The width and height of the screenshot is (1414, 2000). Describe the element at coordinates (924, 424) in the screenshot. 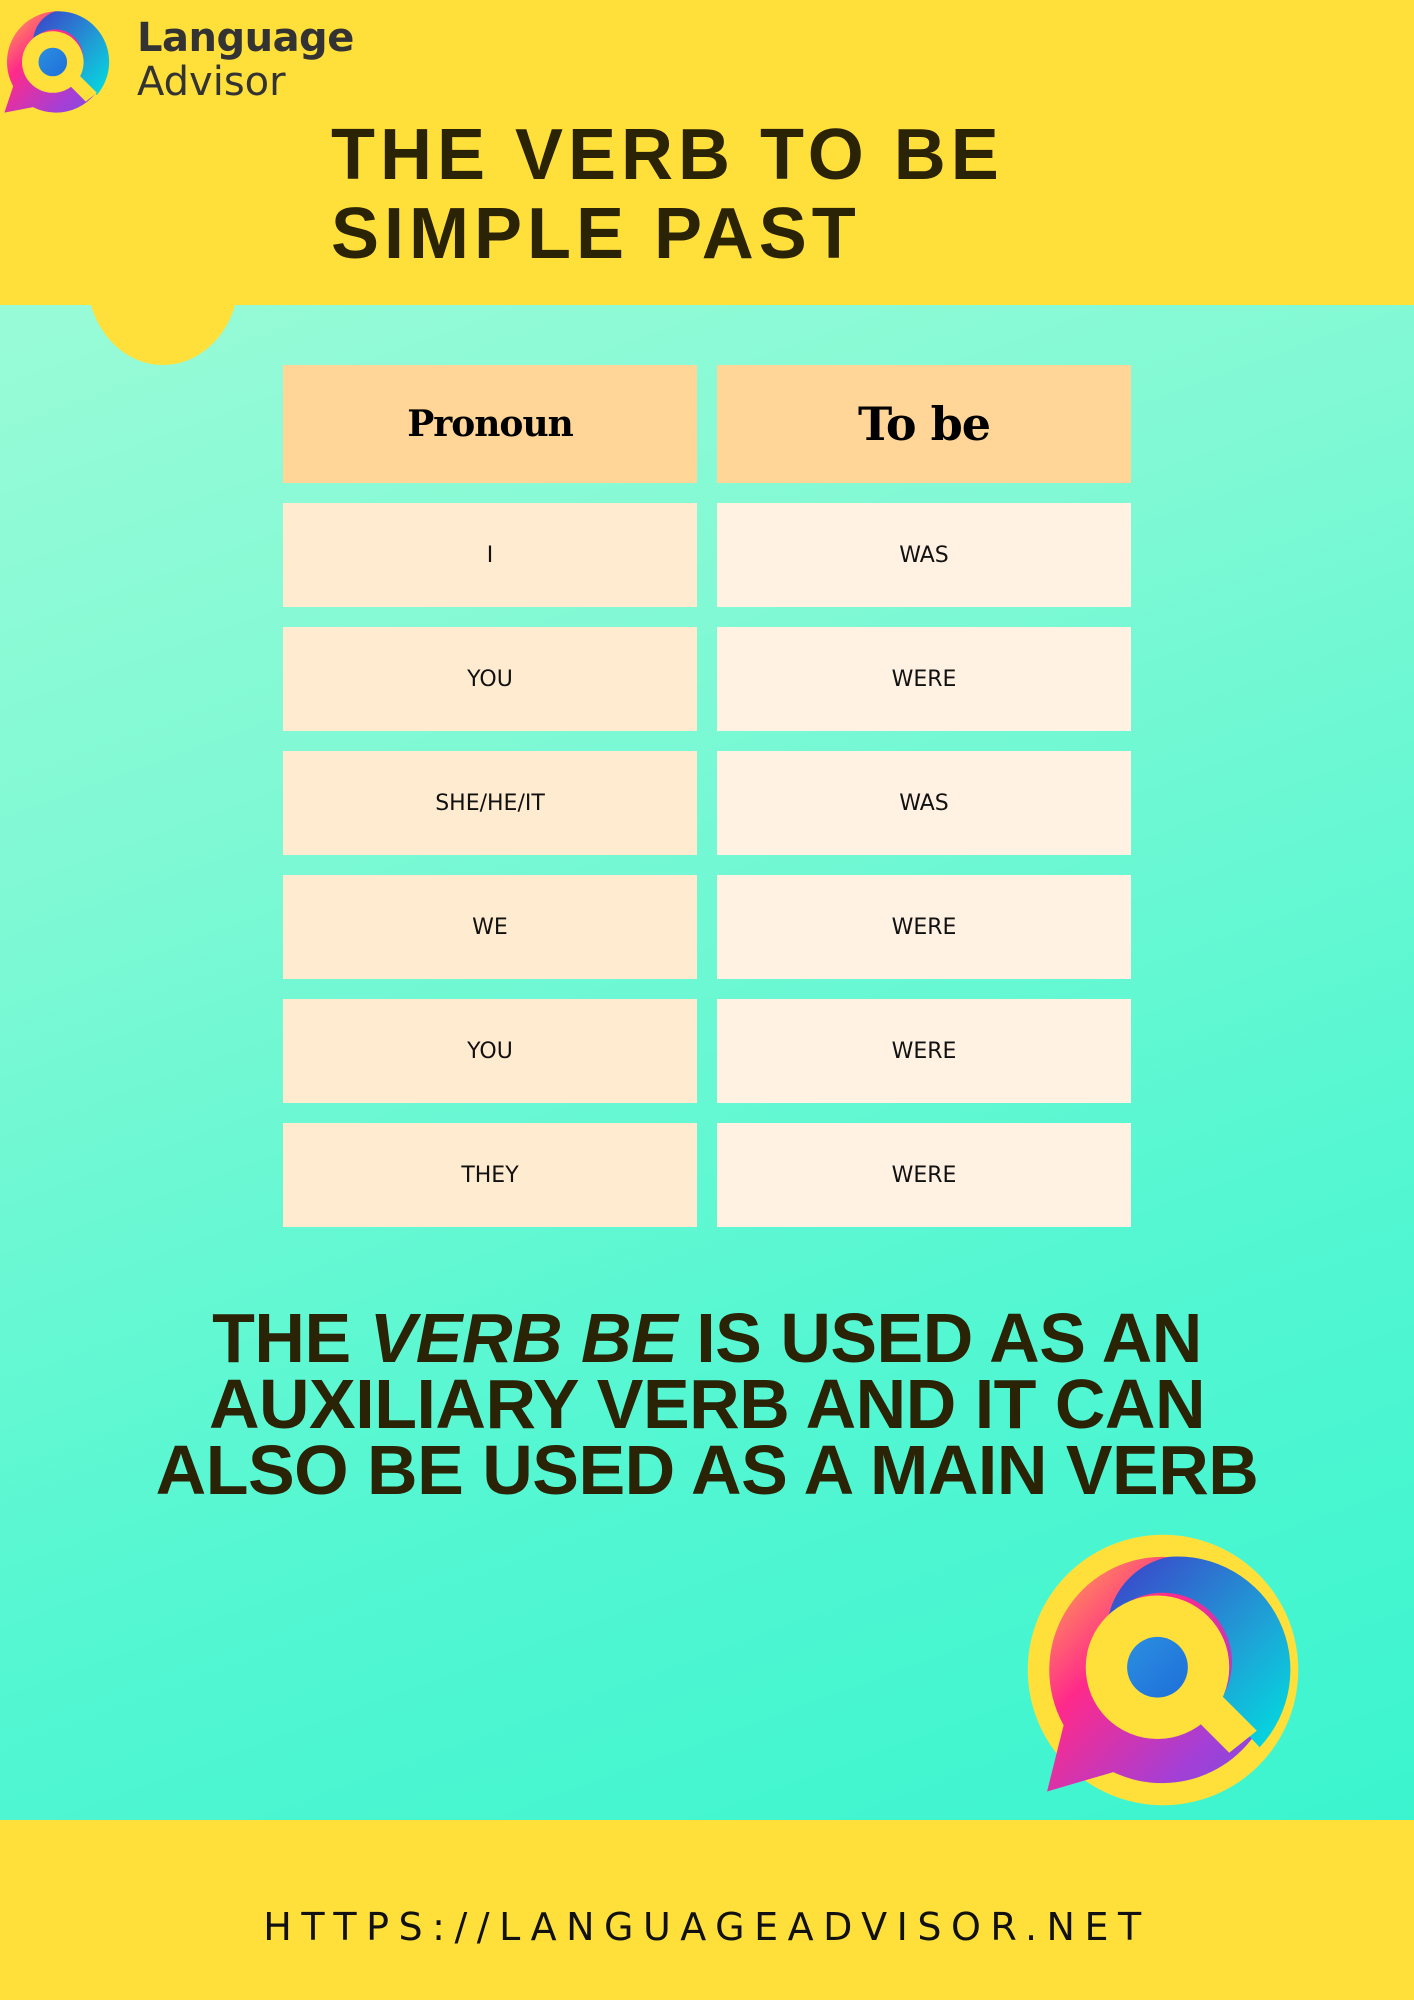

I see `column-header-to-be: To be` at that location.